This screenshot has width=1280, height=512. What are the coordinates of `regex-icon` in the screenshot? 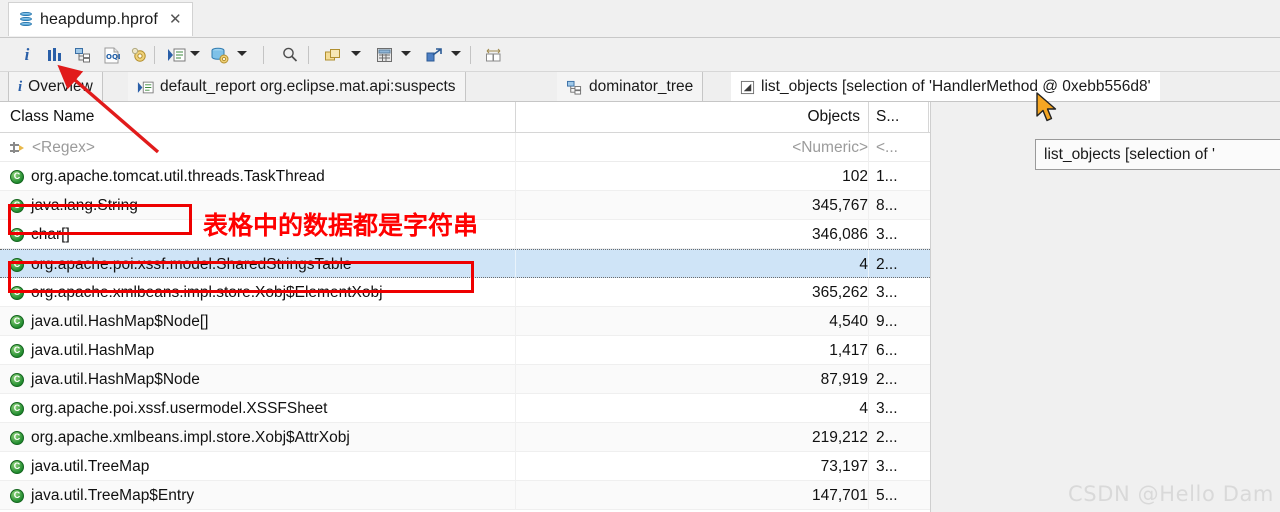 It's located at (17, 148).